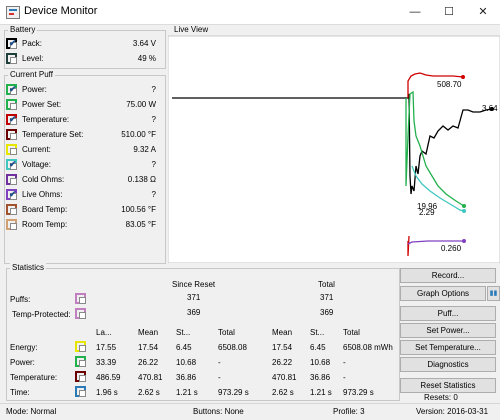 This screenshot has width=500, height=420. I want to click on stats-cell-1-2: 10.68, so click(186, 362).